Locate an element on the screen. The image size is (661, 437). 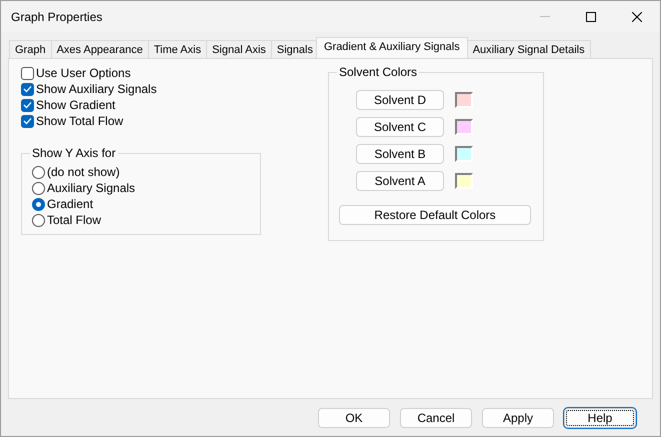
tab: Signal Axis is located at coordinates (239, 49).